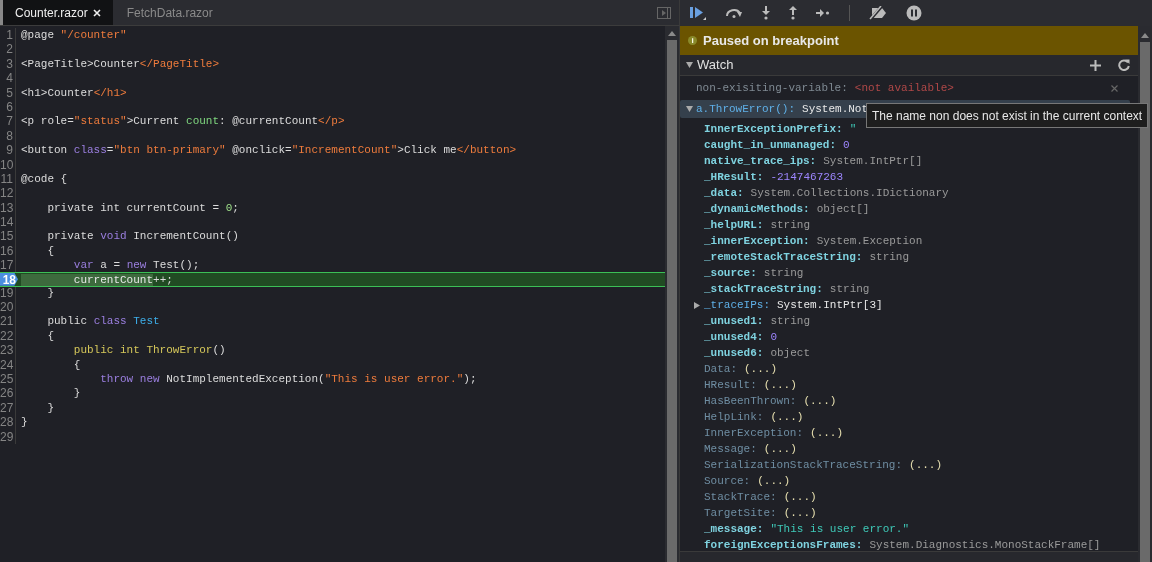 The width and height of the screenshot is (1152, 562). Describe the element at coordinates (750, 401) in the screenshot. I see `variable-name: HasBeenThrown:` at that location.